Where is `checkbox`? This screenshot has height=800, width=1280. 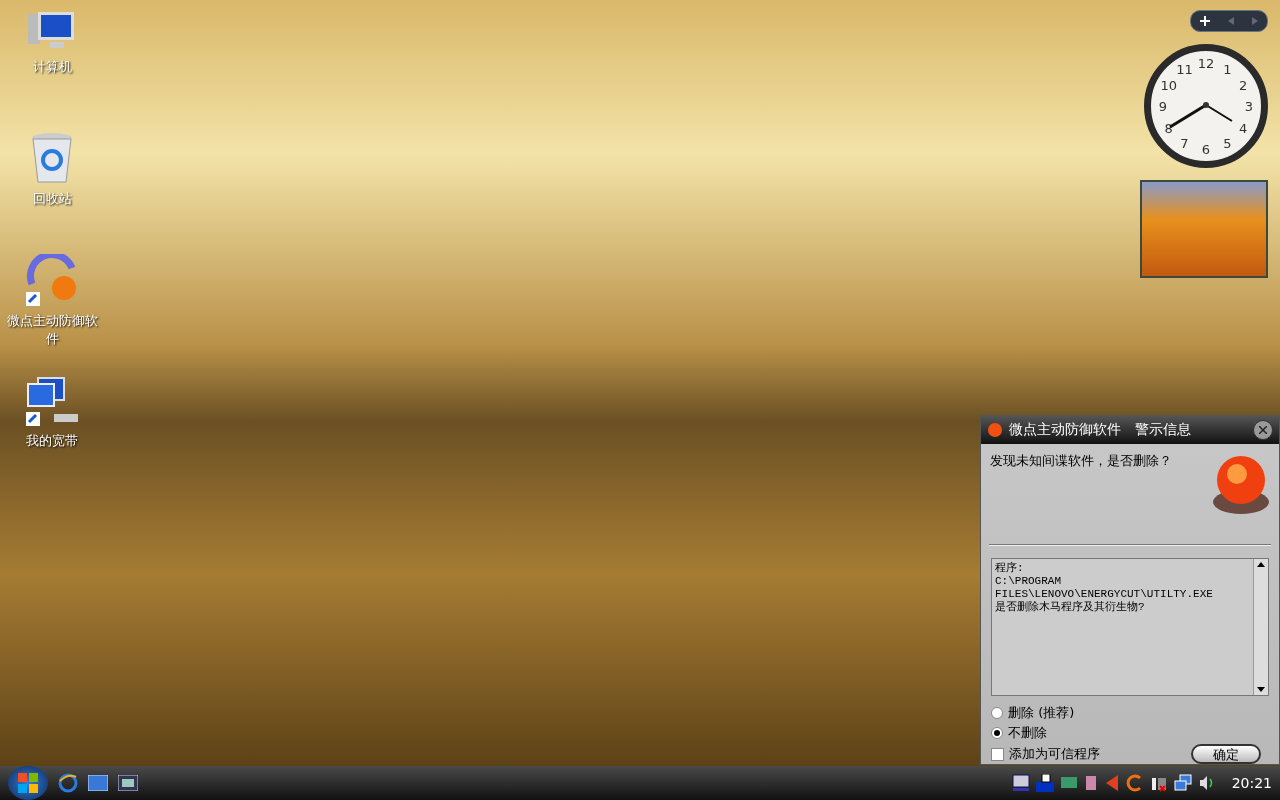
checkbox is located at coordinates (997, 754).